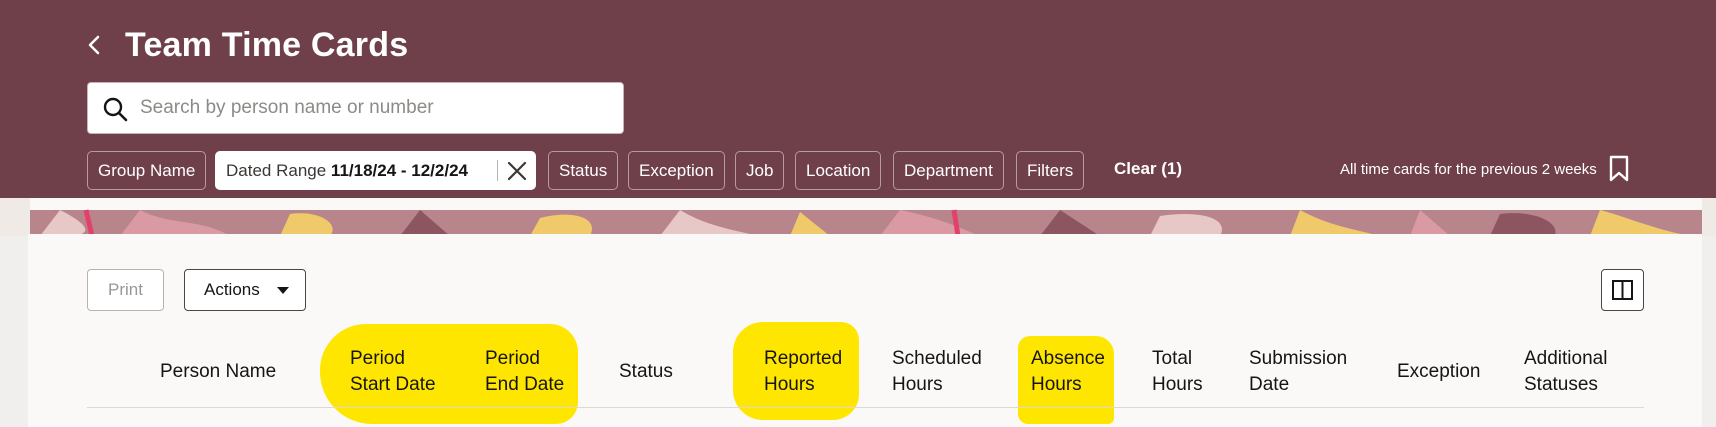 The height and width of the screenshot is (427, 1716). I want to click on col-period-end-date: Period End Date, so click(524, 372).